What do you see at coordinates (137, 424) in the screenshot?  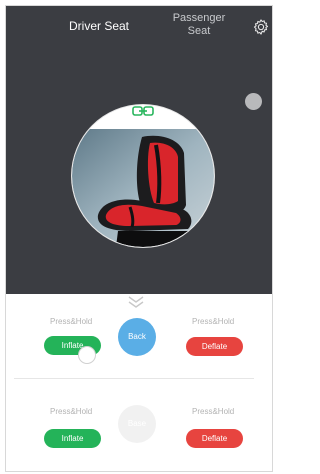 I see `base-zone-indicator: Base` at bounding box center [137, 424].